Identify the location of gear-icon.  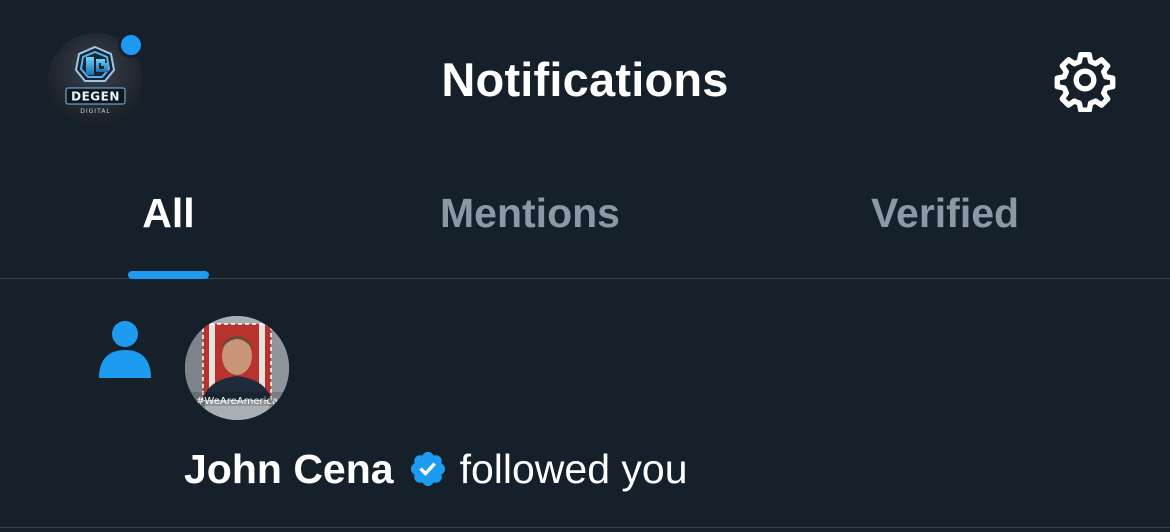
(1085, 82).